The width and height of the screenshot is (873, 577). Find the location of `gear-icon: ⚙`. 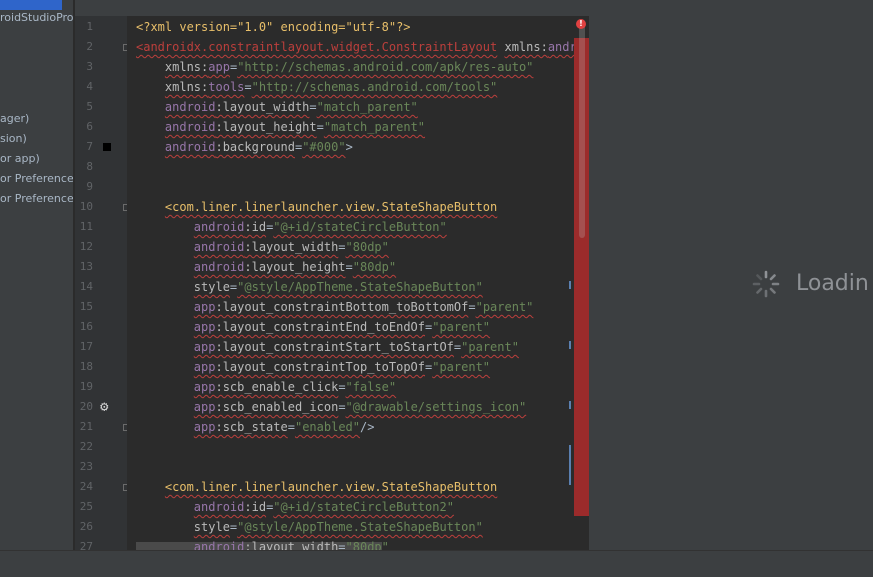

gear-icon: ⚙ is located at coordinates (104, 407).